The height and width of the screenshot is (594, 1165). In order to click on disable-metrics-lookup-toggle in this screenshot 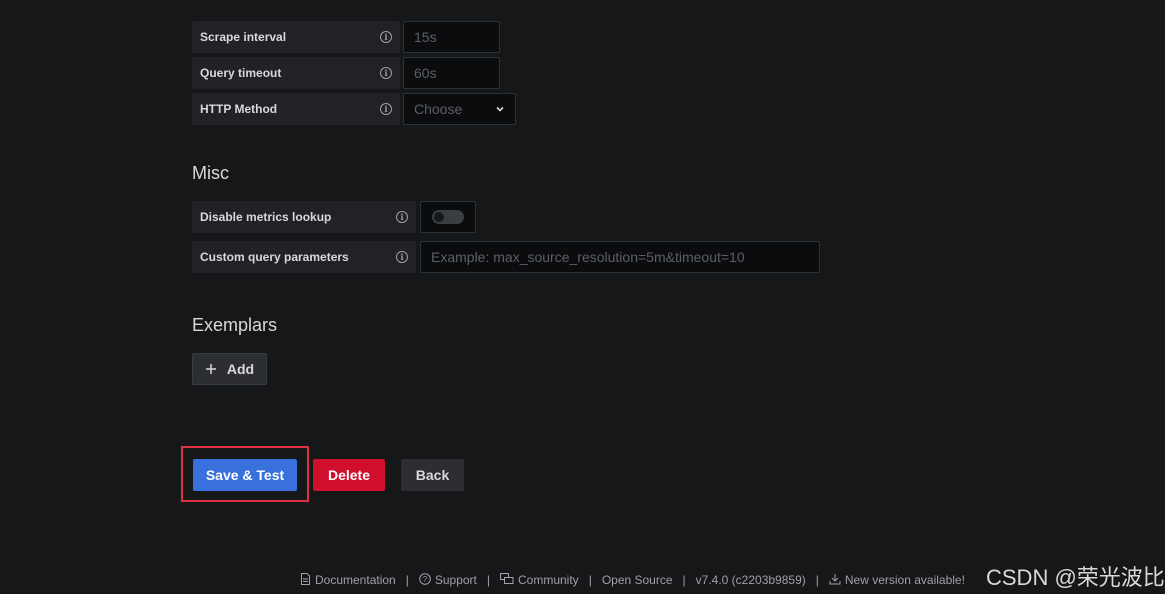, I will do `click(448, 217)`.